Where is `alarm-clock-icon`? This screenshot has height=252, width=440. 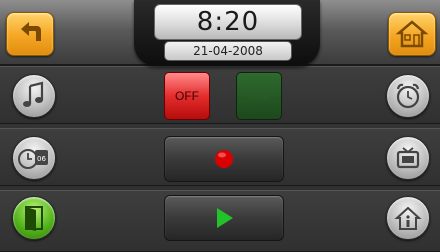
alarm-clock-icon is located at coordinates (408, 96).